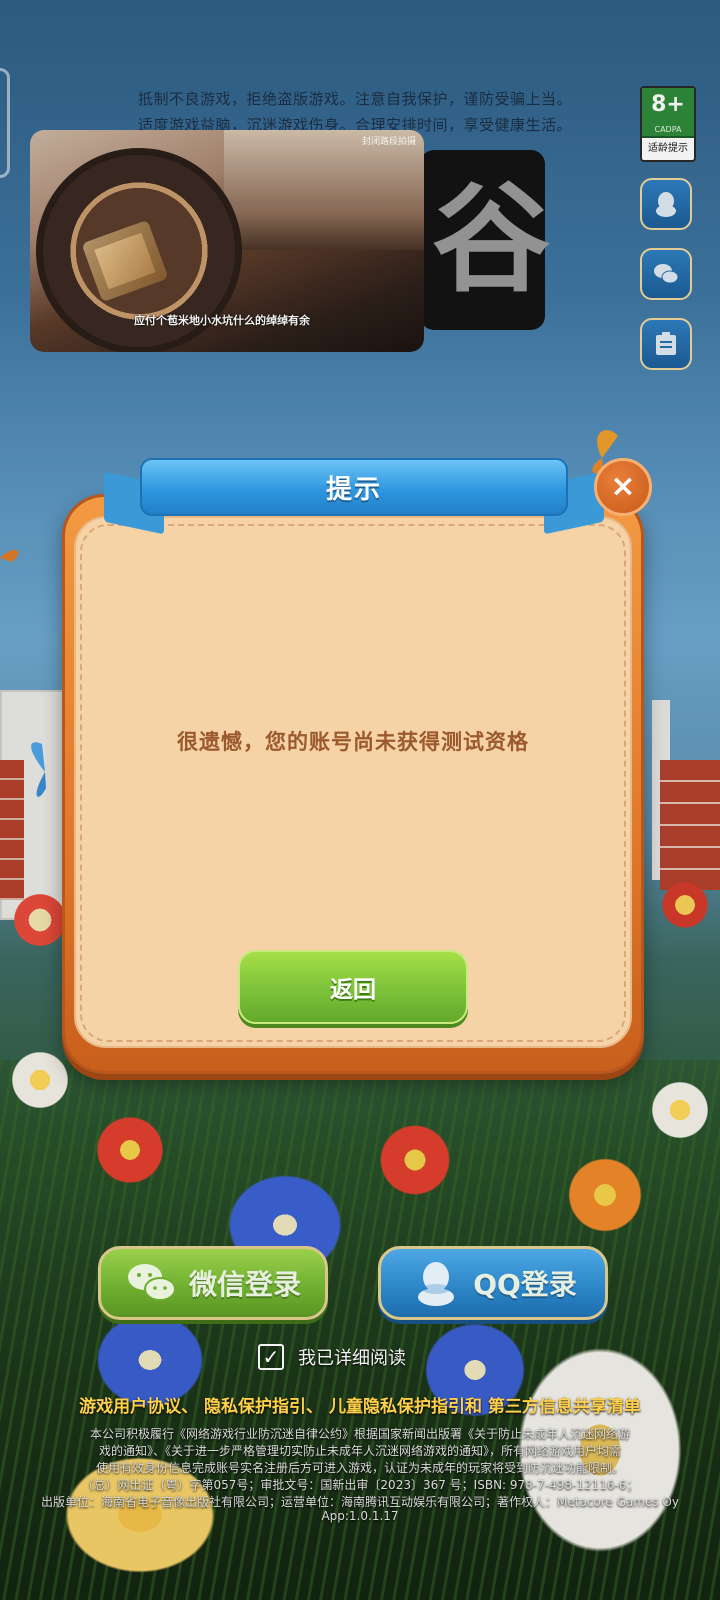  I want to click on agreement-checkbox: ✓, so click(271, 1357).